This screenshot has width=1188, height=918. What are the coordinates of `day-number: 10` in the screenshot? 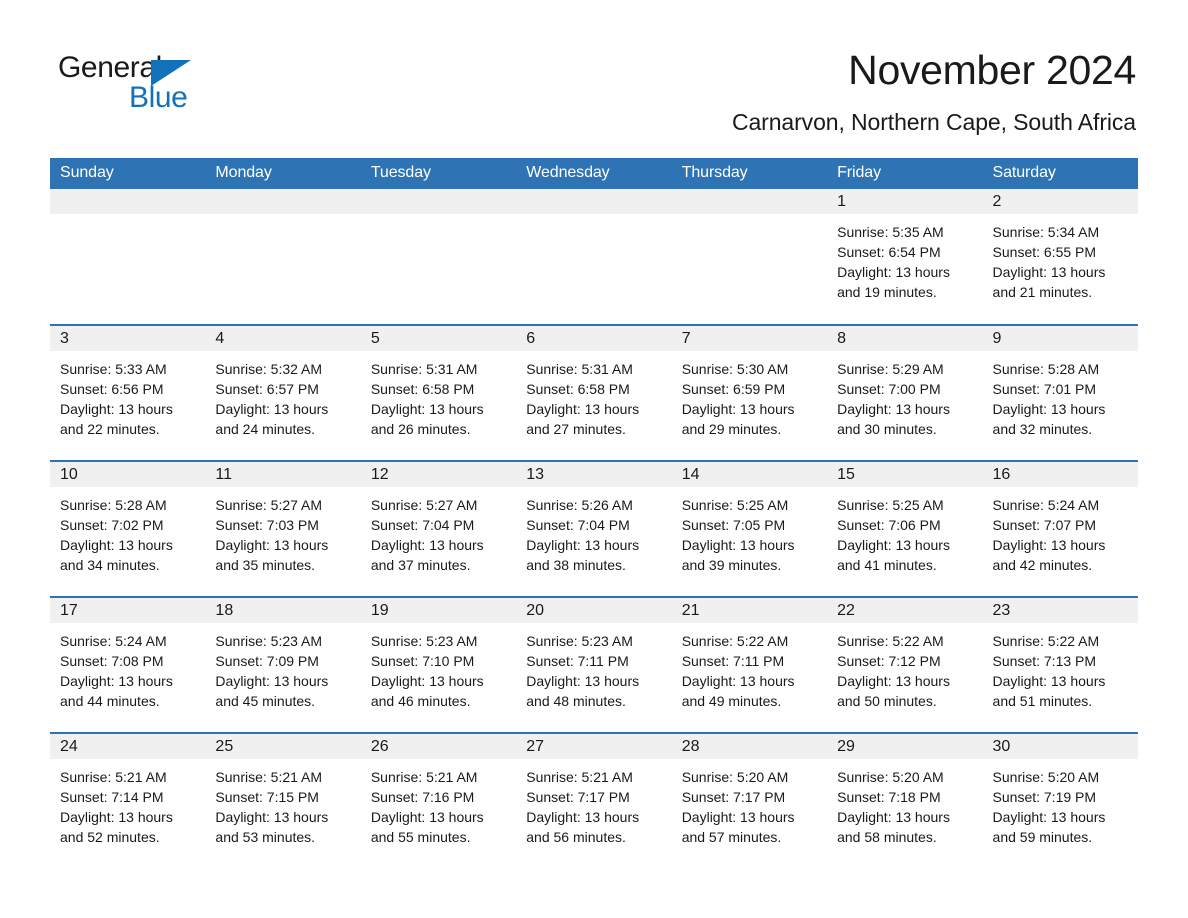 It's located at (128, 474).